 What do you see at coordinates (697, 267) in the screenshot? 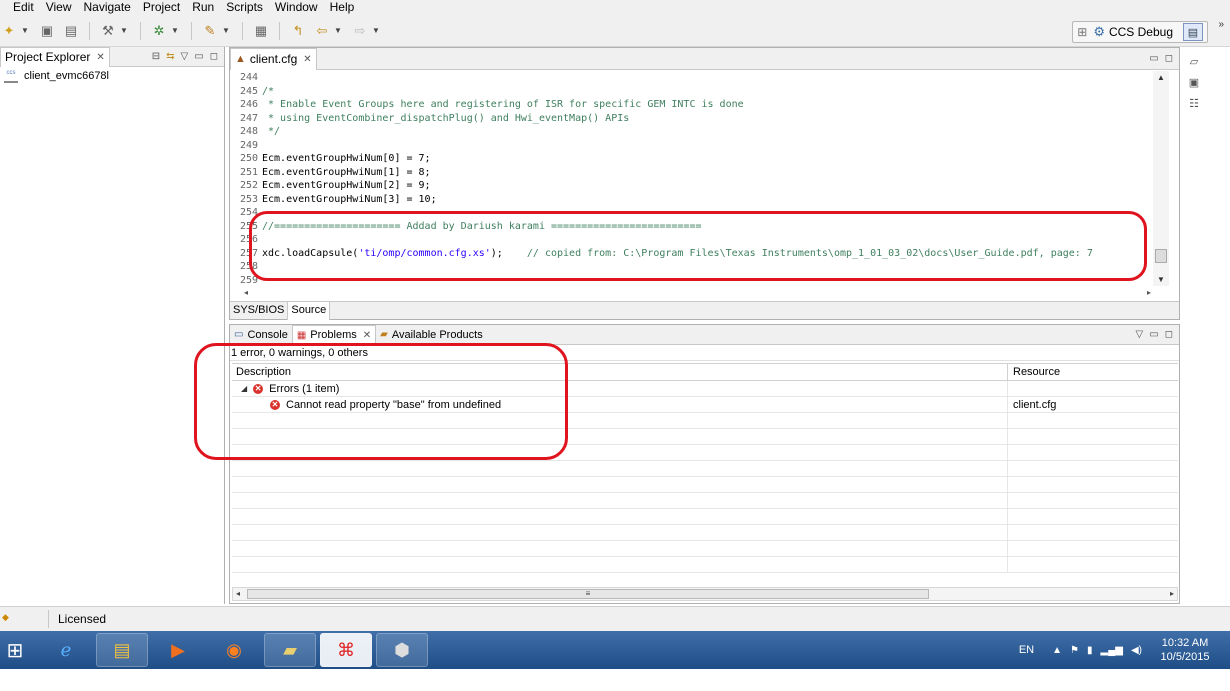
I see `code-line: 258` at bounding box center [697, 267].